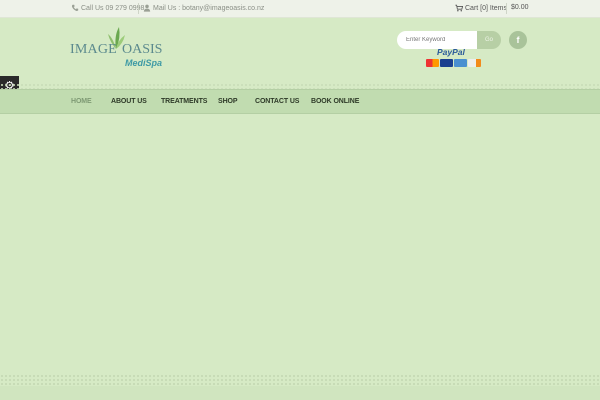  I want to click on mail-text: Mail Us : botany@imageoasis.co.nz, so click(209, 8).